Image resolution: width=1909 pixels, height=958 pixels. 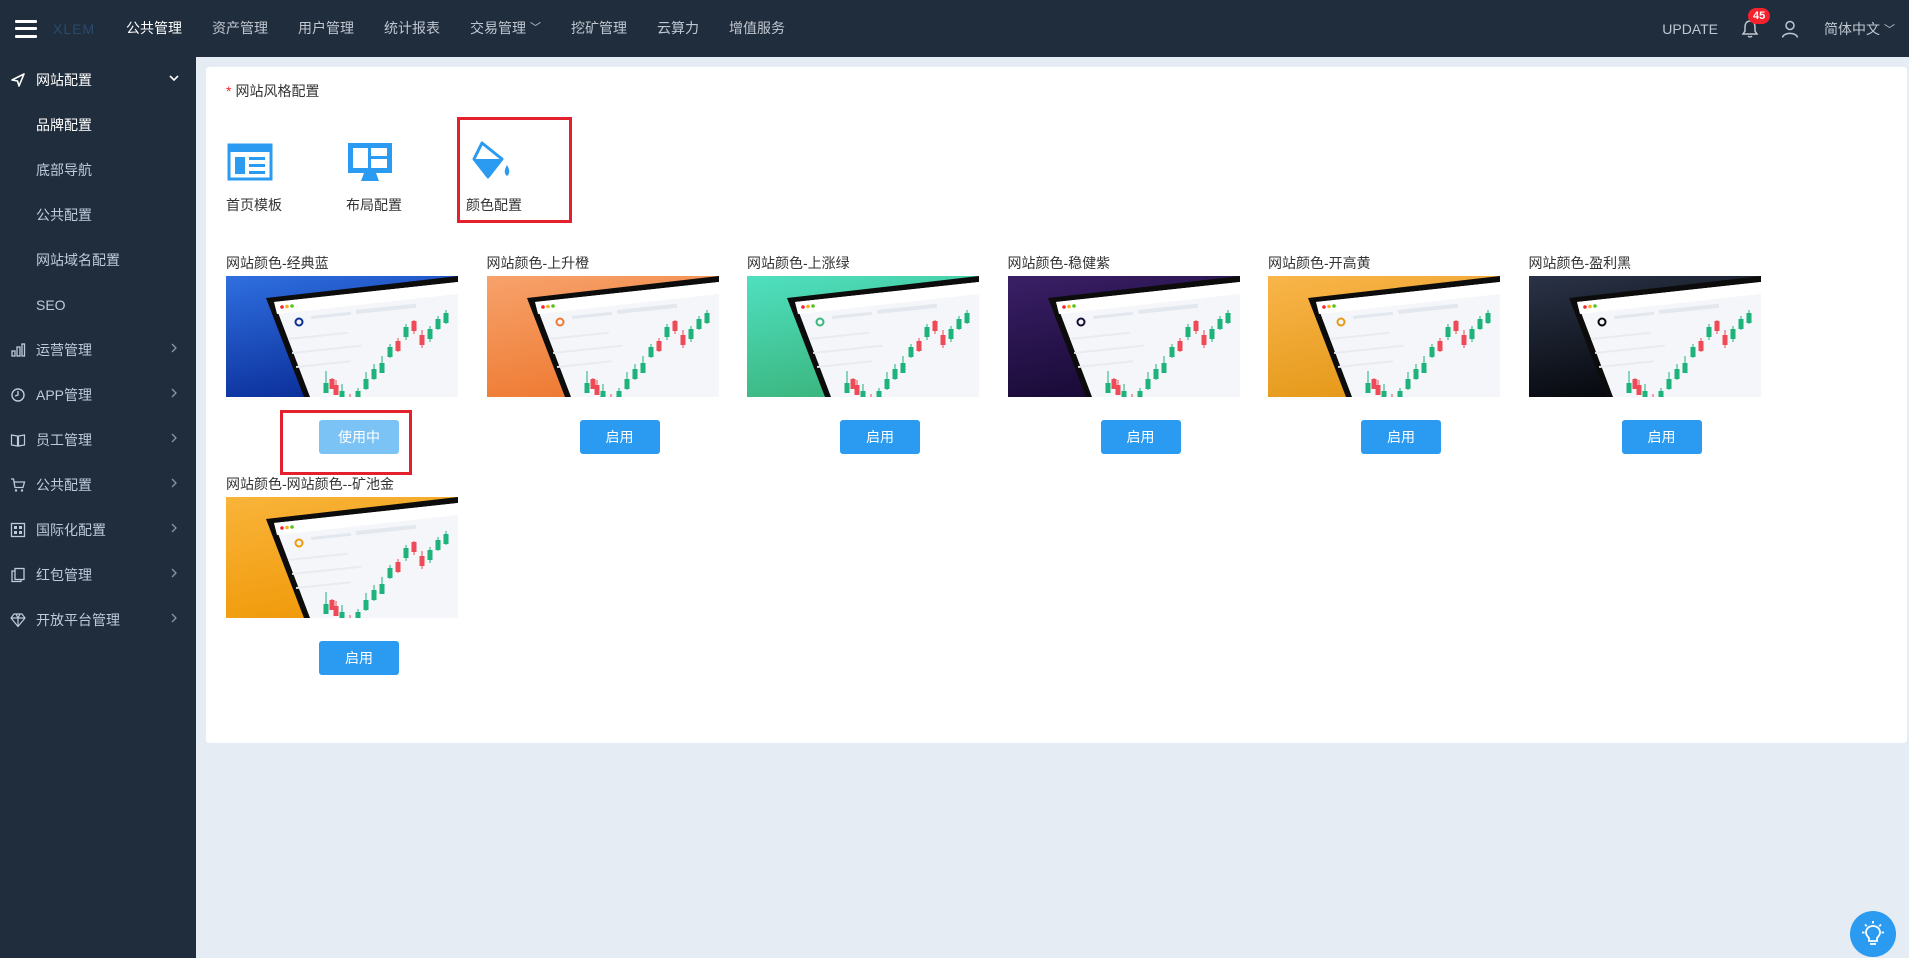 What do you see at coordinates (64, 394) in the screenshot?
I see `sidebar-group-label: APP管理` at bounding box center [64, 394].